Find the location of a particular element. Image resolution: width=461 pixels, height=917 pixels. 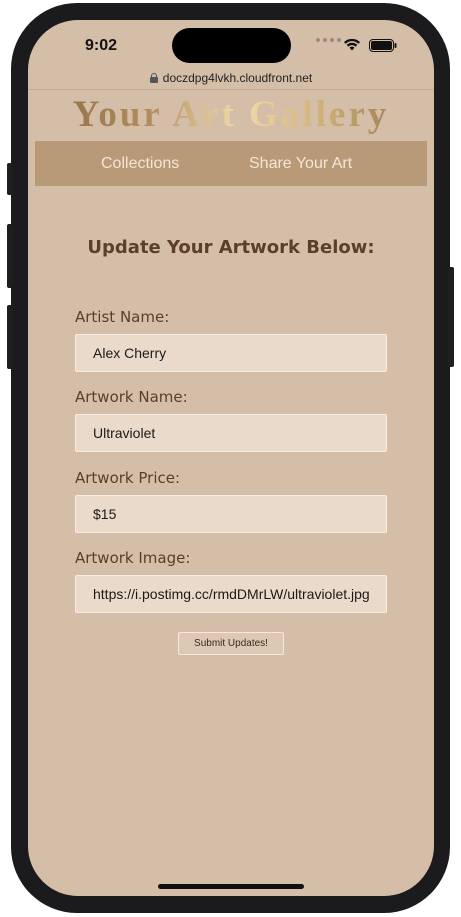

artist-name-label: Artist Name: is located at coordinates (122, 317).